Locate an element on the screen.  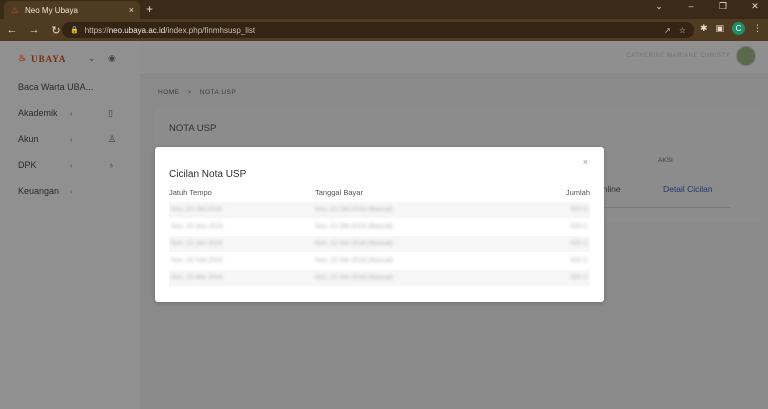
due-date: Sen, 15 Mar 2019 is located at coordinates (197, 277).